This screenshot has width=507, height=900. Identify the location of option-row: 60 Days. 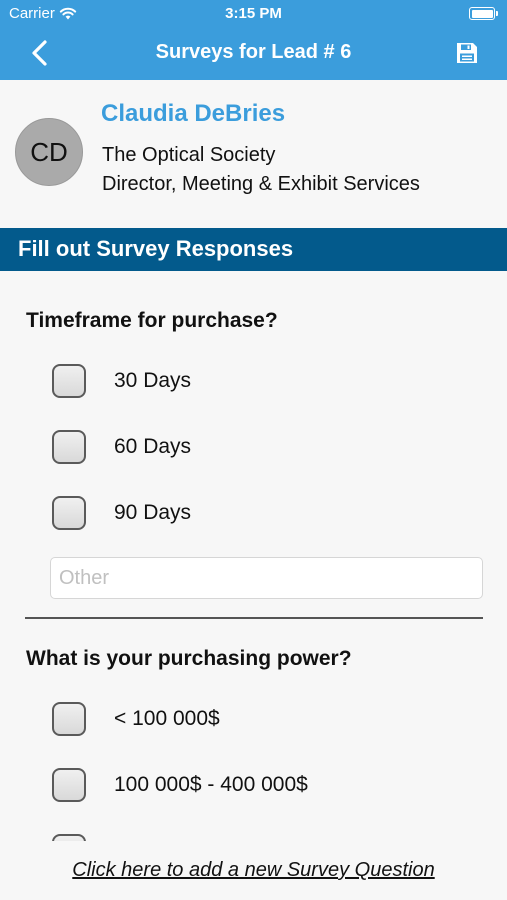
(121, 447).